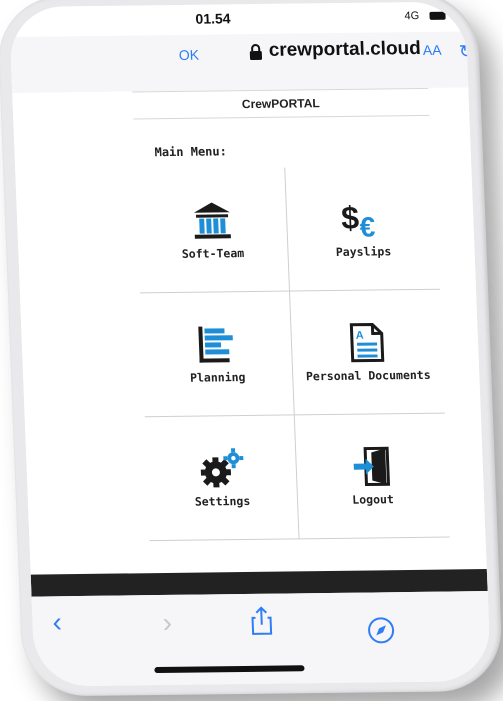 The image size is (503, 701). What do you see at coordinates (167, 623) in the screenshot?
I see `forward-arrow-icon: ›` at bounding box center [167, 623].